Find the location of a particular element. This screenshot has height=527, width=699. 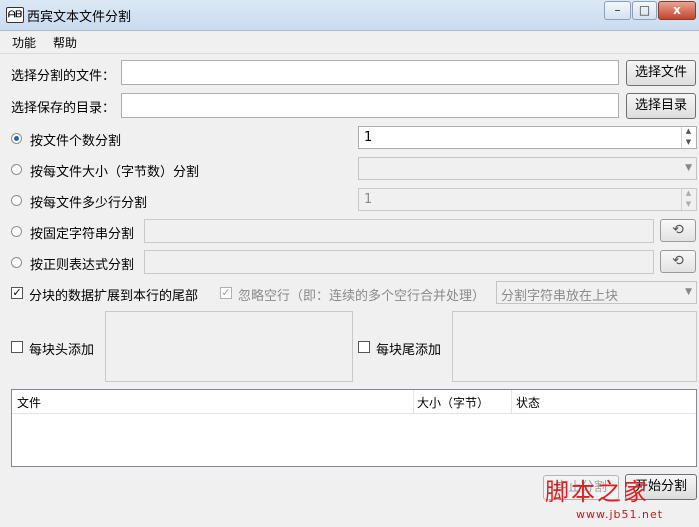

lines-spin-arrows: ▲ ▼ is located at coordinates (688, 199).